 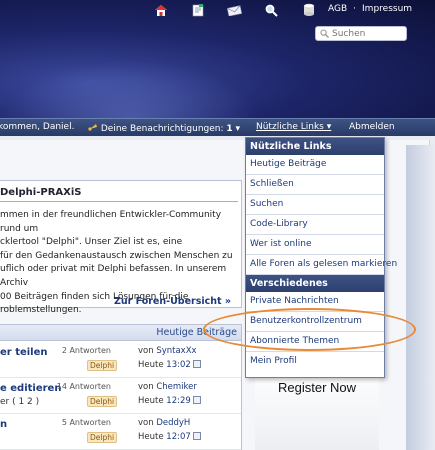 I want to click on menu-item-code-library: Code-Library, so click(x=315, y=225).